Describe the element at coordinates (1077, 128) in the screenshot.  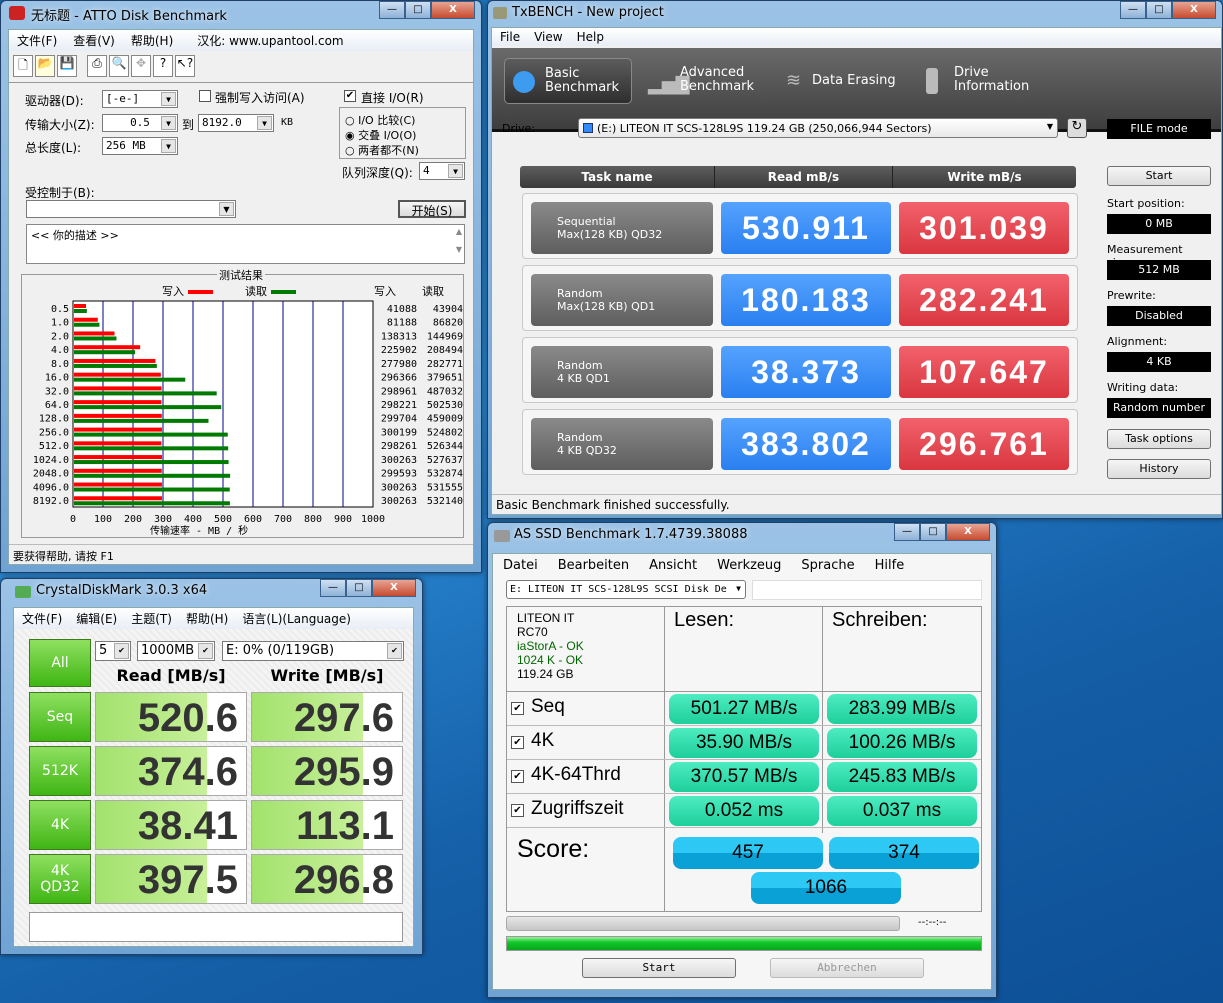
I see `refresh-icon: ↻` at that location.